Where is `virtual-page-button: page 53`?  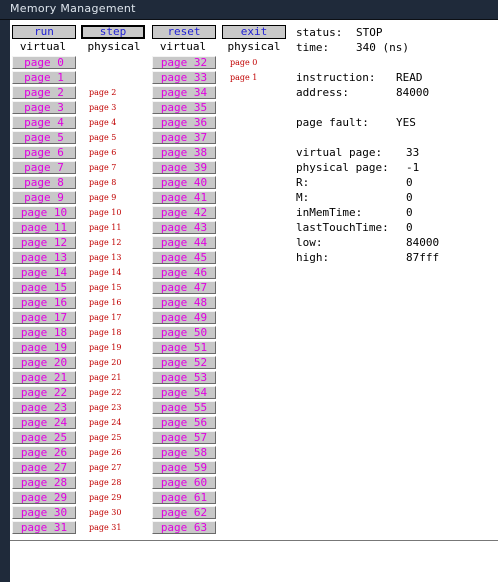 virtual-page-button: page 53 is located at coordinates (184, 377).